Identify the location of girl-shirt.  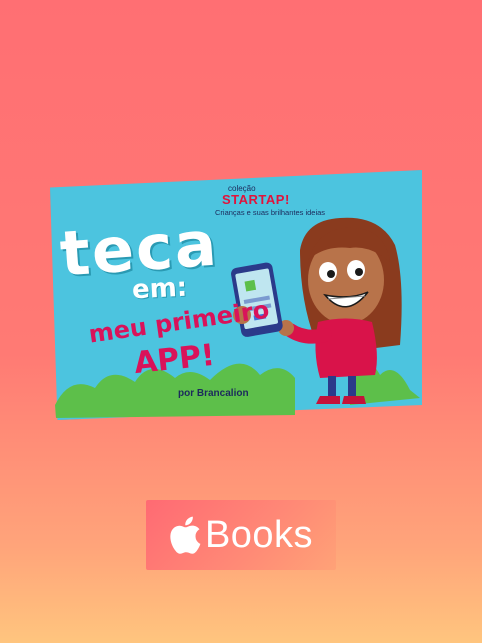
(346, 348).